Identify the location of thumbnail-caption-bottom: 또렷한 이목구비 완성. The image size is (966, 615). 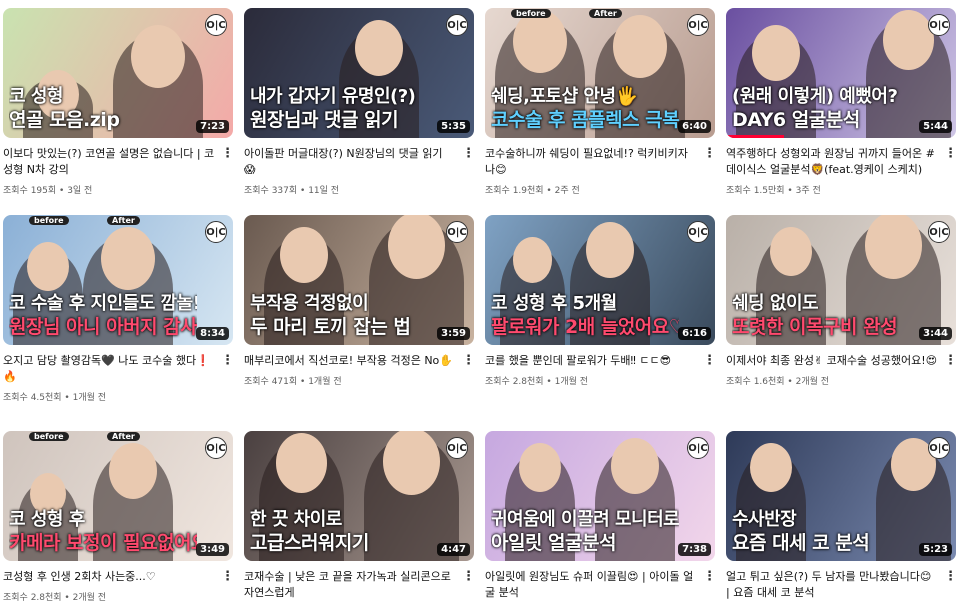
(815, 327).